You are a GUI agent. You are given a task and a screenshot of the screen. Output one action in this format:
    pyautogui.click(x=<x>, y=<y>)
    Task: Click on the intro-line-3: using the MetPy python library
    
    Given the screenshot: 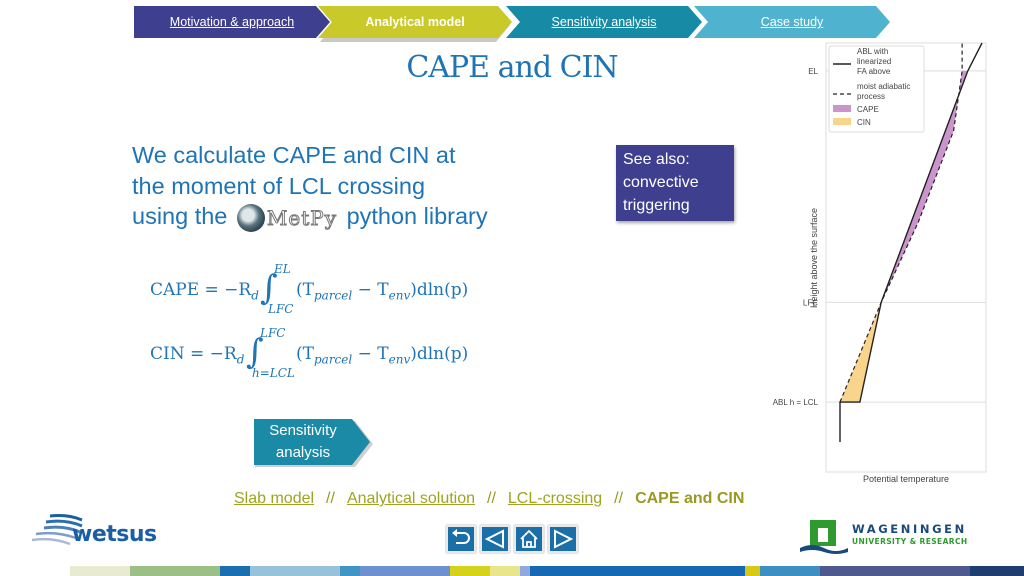 What is the action you would take?
    pyautogui.click(x=362, y=217)
    